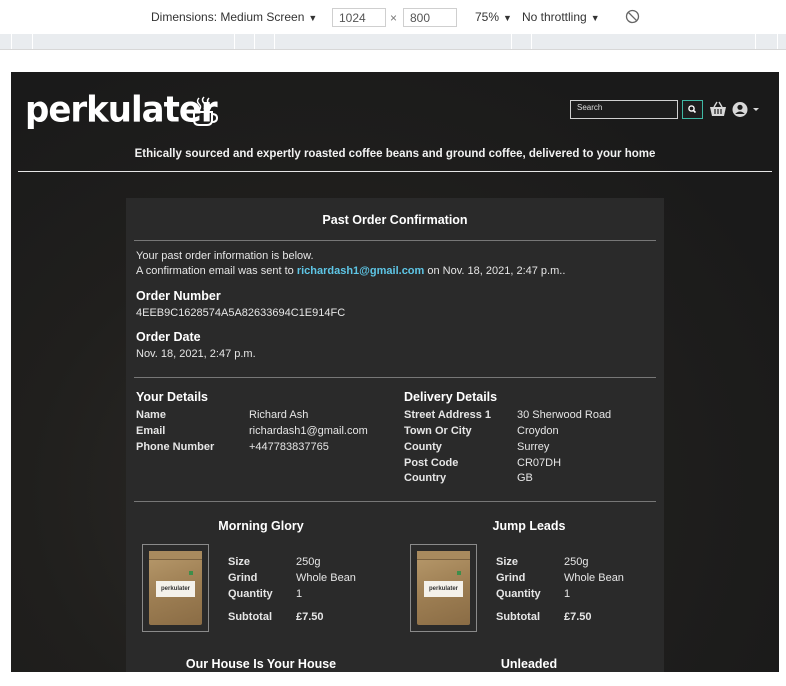 This screenshot has height=686, width=786. I want to click on search-button, so click(692, 109).